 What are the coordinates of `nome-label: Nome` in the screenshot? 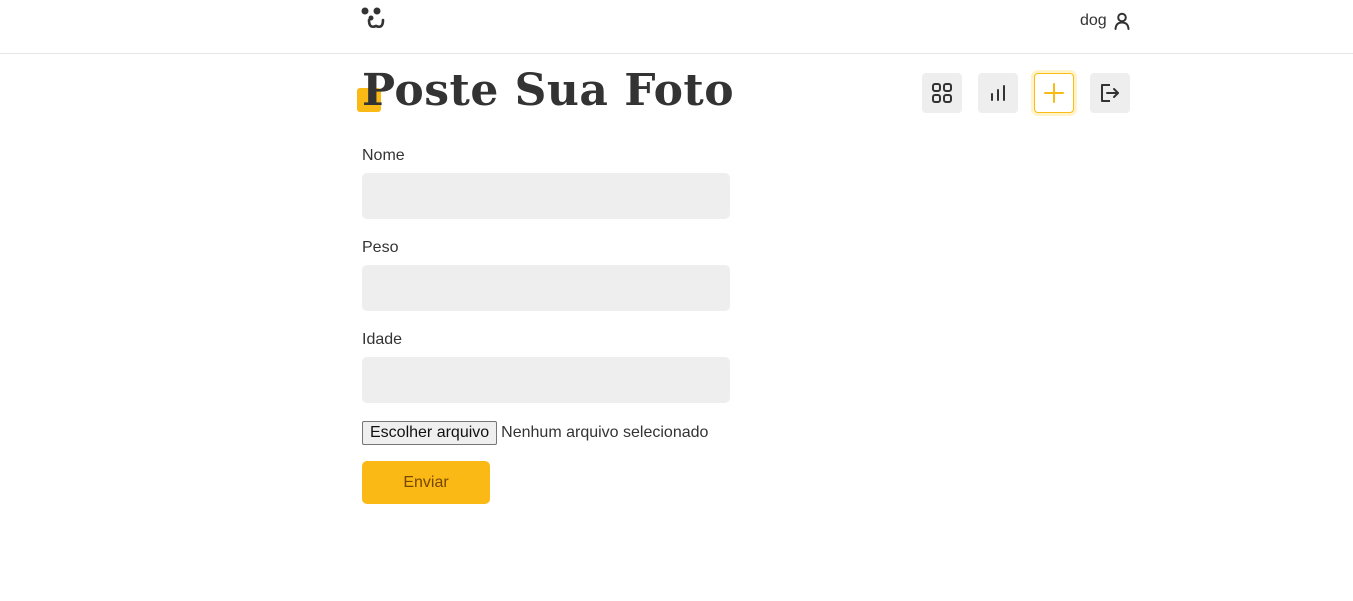 It's located at (383, 155).